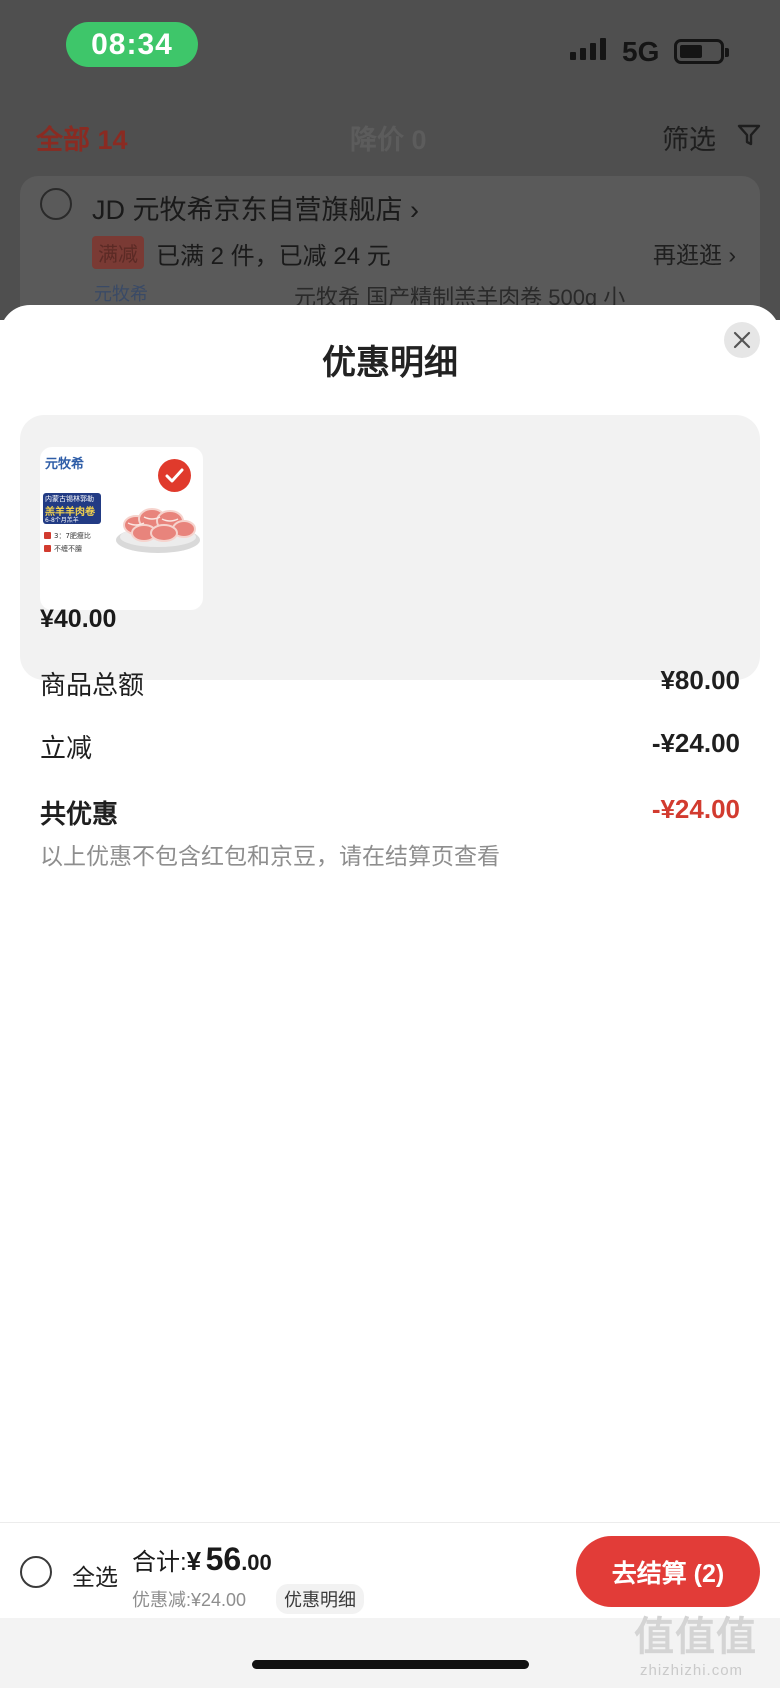 Image resolution: width=780 pixels, height=1688 pixels. Describe the element at coordinates (72, 508) in the screenshot. I see `thumb-banner: 内蒙古锡林郭勒 羔羊羊肉卷 6-8个月羔羊` at that location.